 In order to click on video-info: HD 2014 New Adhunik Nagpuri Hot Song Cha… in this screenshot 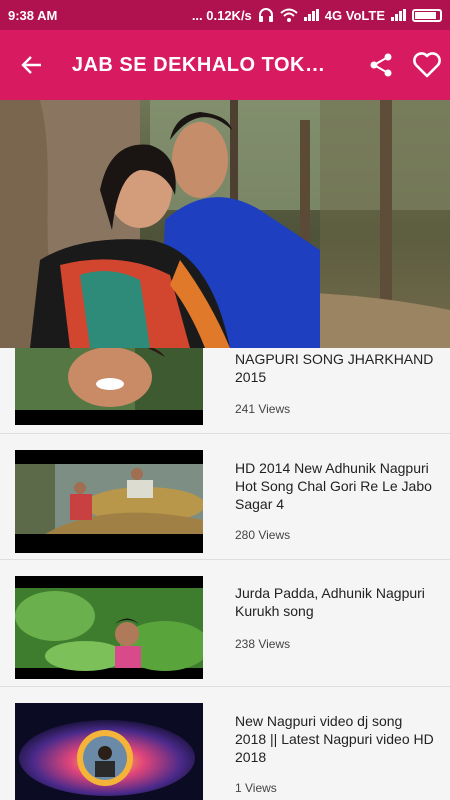, I will do `click(335, 486)`.